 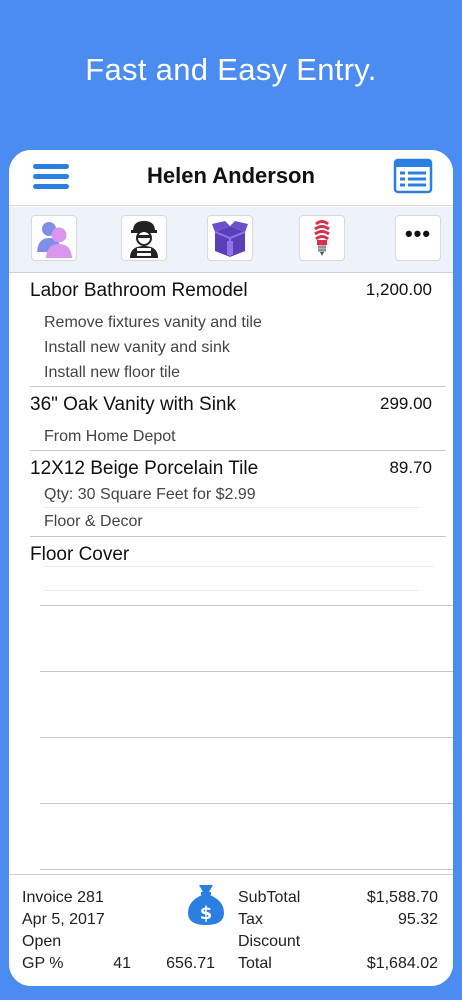 I want to click on item-amount: 89.70, so click(x=410, y=467).